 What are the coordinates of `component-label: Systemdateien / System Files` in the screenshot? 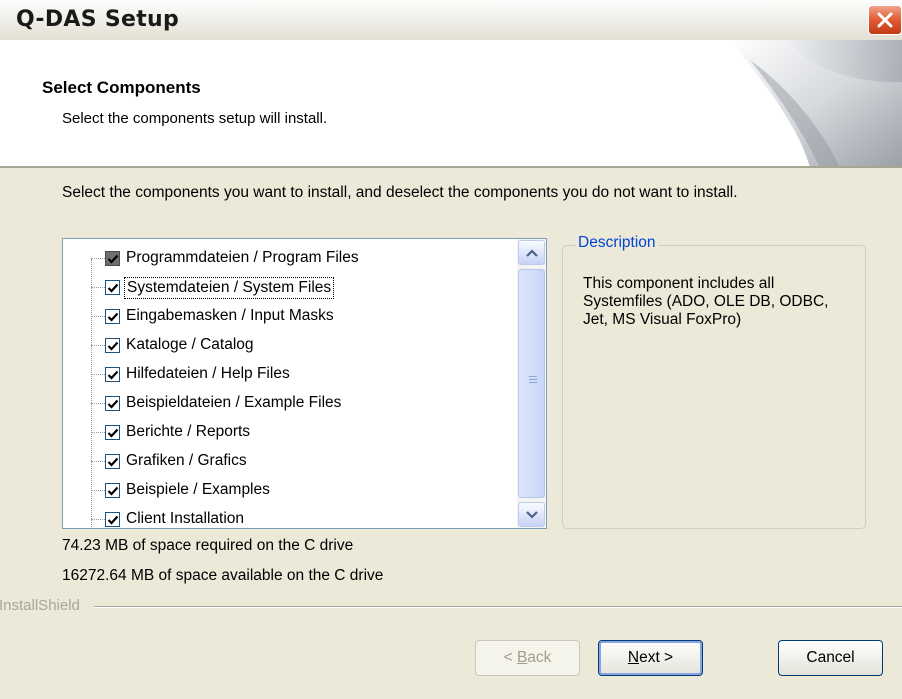 It's located at (229, 288).